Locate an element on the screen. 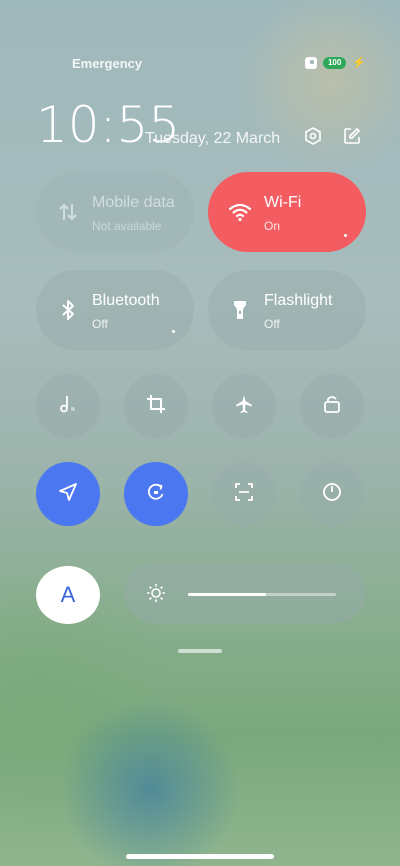  airplane-icon is located at coordinates (244, 406).